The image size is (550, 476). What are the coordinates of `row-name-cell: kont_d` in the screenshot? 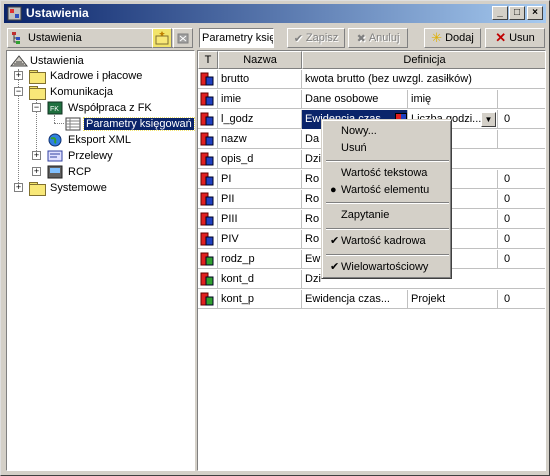 It's located at (260, 279).